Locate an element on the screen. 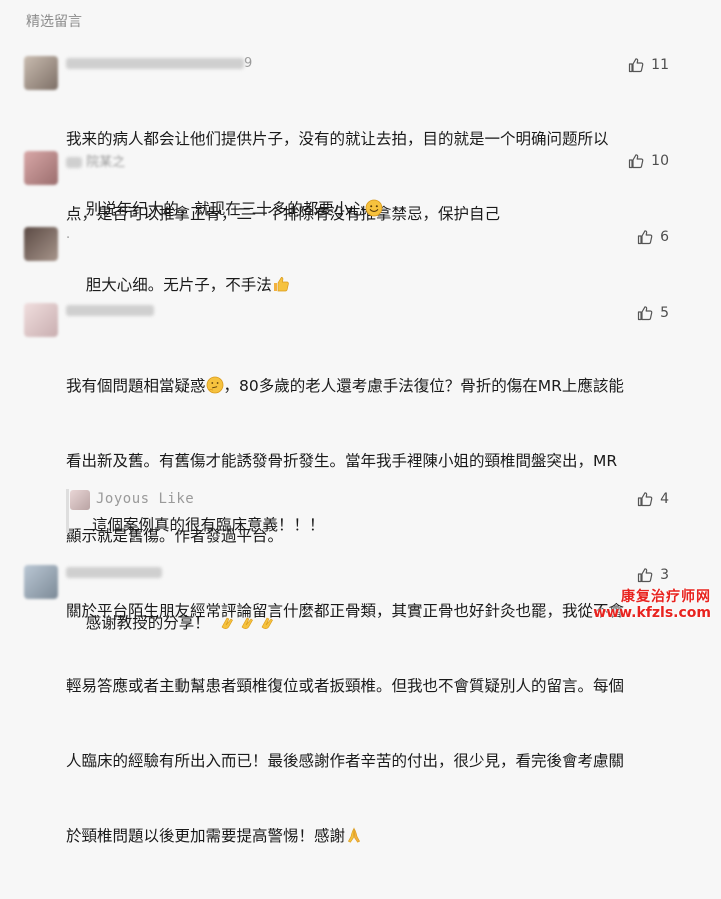 The height and width of the screenshot is (899, 721). like-button: 5 is located at coordinates (653, 313).